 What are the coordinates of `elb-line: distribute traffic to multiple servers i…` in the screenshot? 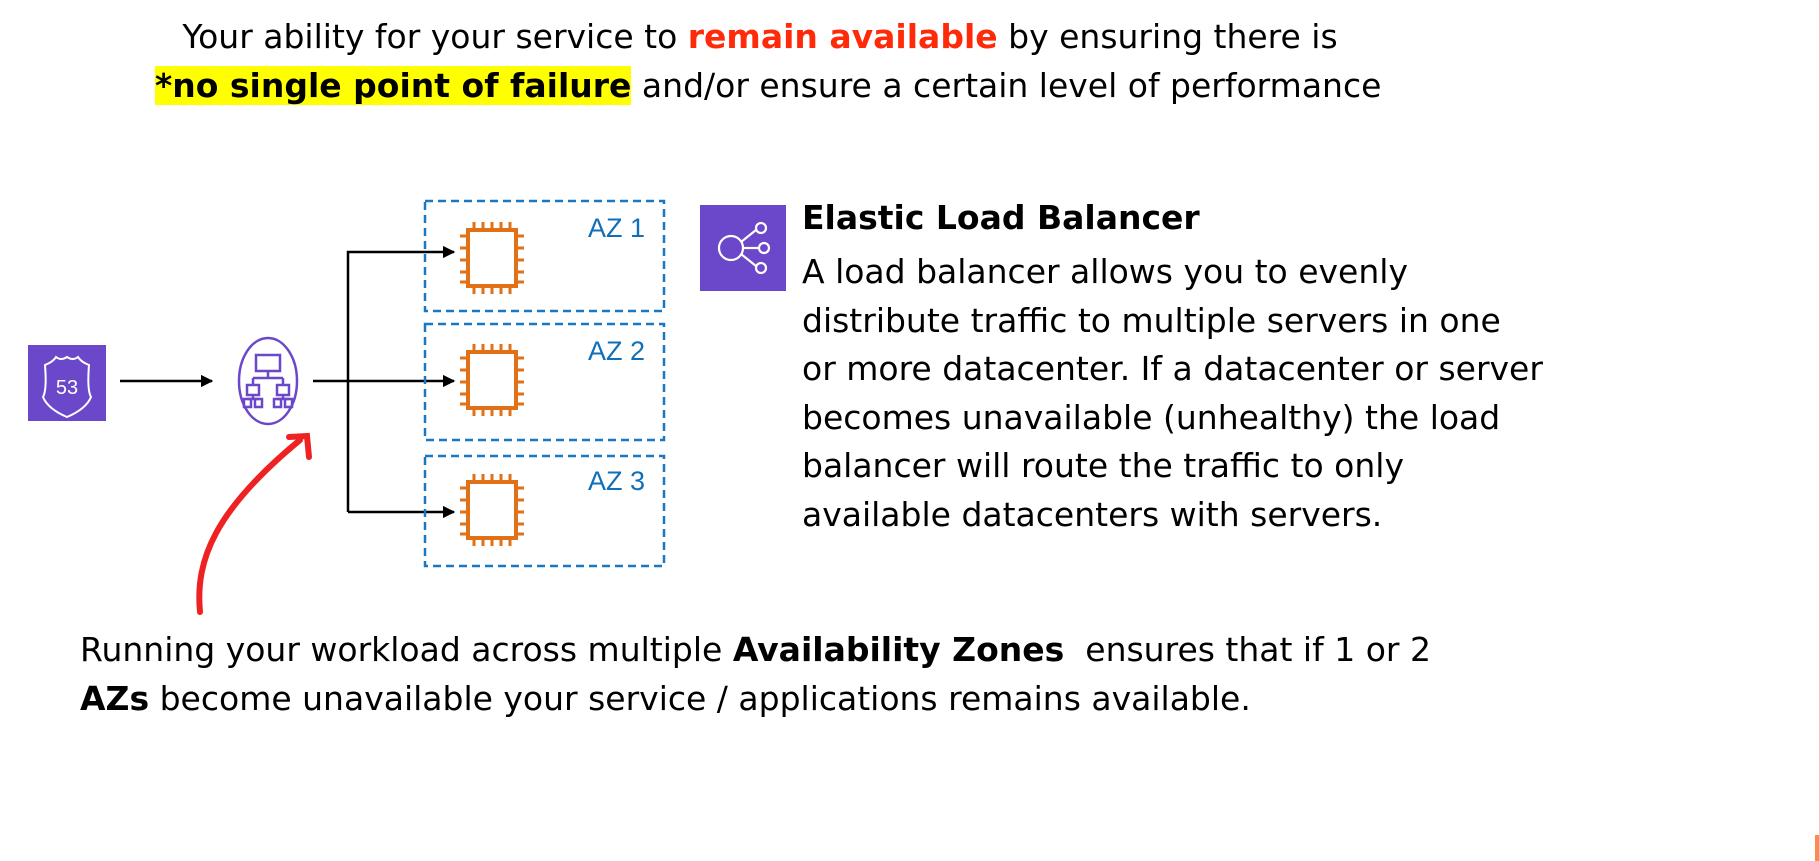 It's located at (1151, 320).